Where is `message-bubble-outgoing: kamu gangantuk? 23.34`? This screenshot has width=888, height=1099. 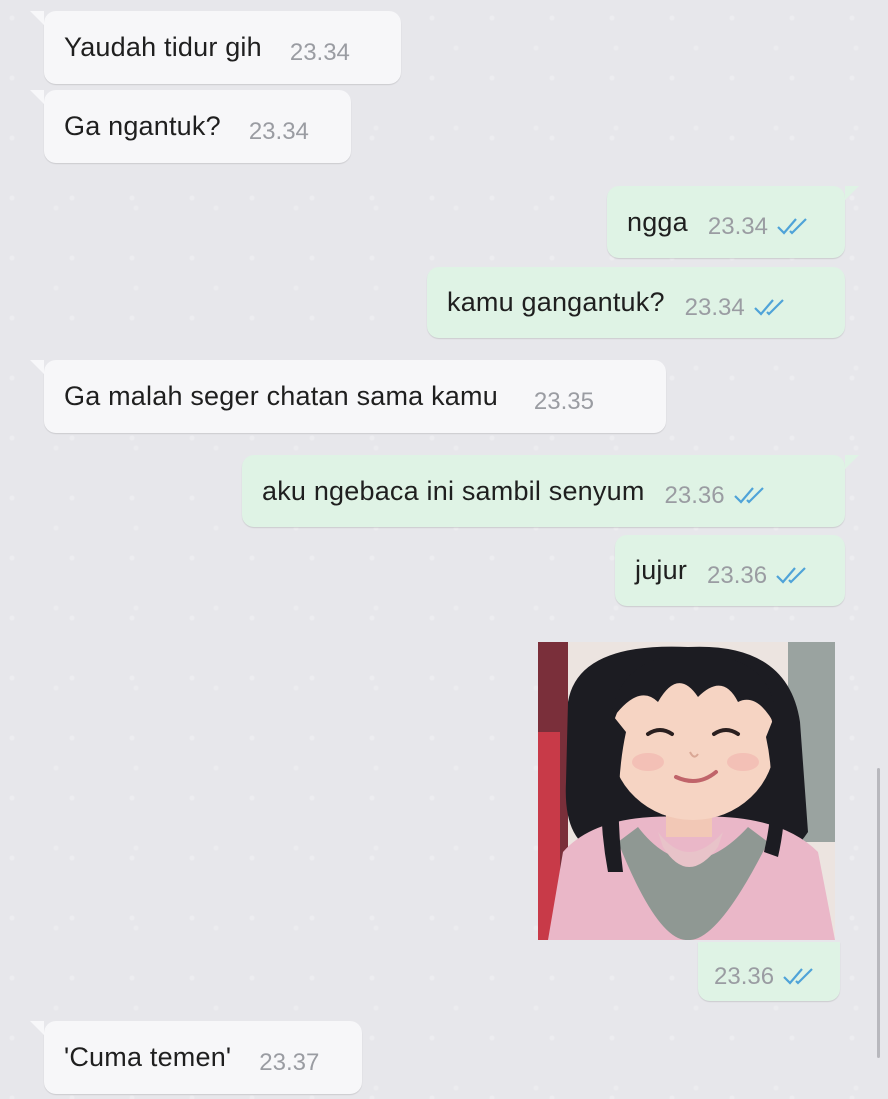 message-bubble-outgoing: kamu gangantuk? 23.34 is located at coordinates (636, 302).